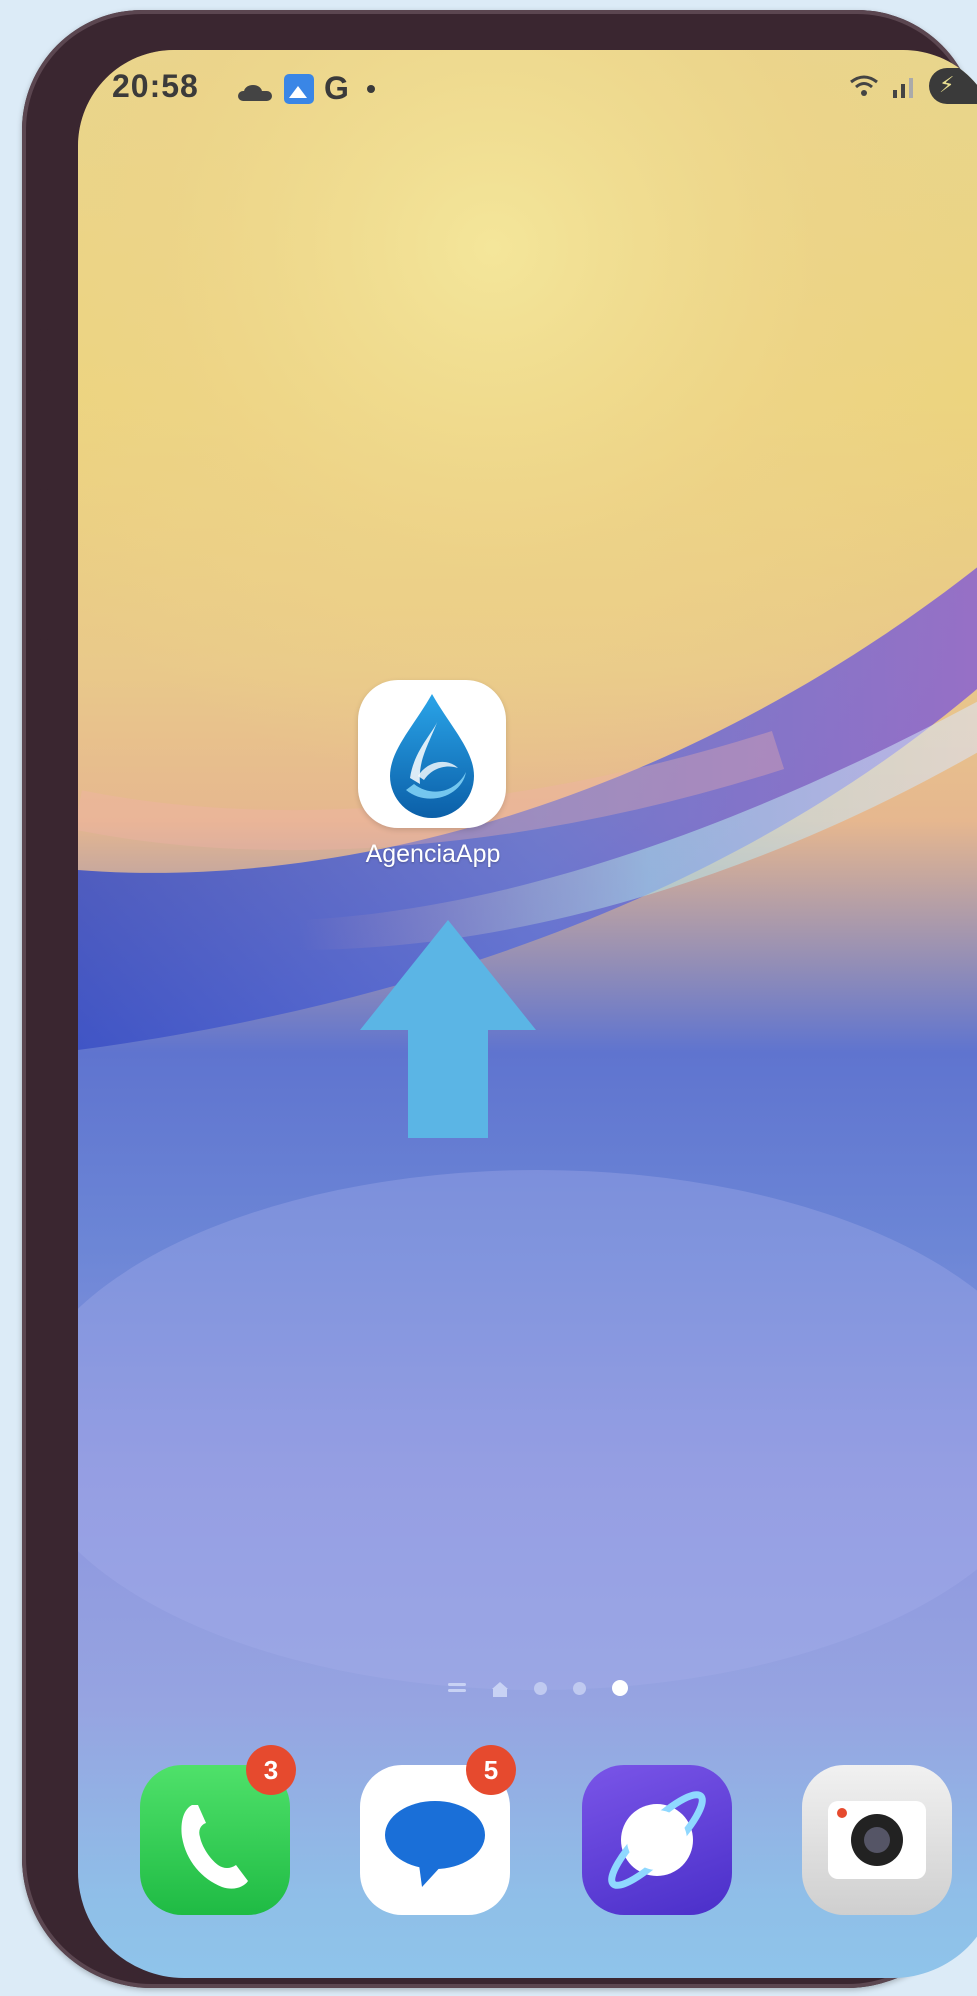 The height and width of the screenshot is (1996, 977). What do you see at coordinates (500, 1689) in the screenshot?
I see `home-indicator-icon` at bounding box center [500, 1689].